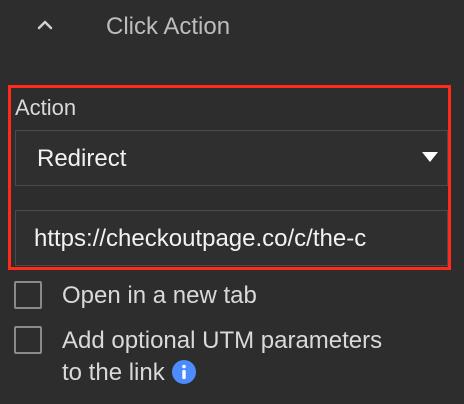 This screenshot has width=464, height=404. I want to click on action-select-value: Redirect, so click(82, 158).